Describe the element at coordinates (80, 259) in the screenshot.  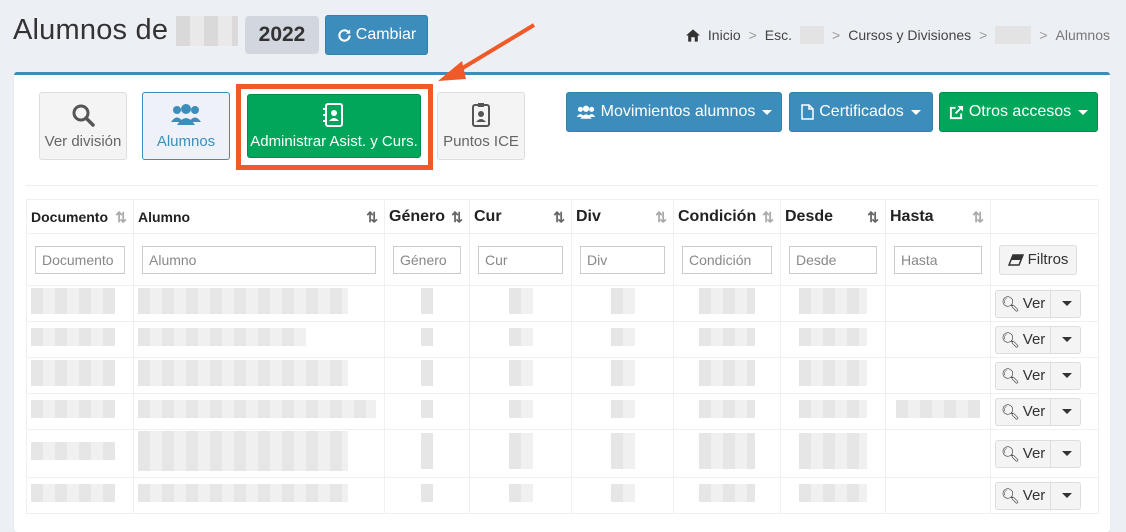
I see `documento-filter-input` at that location.